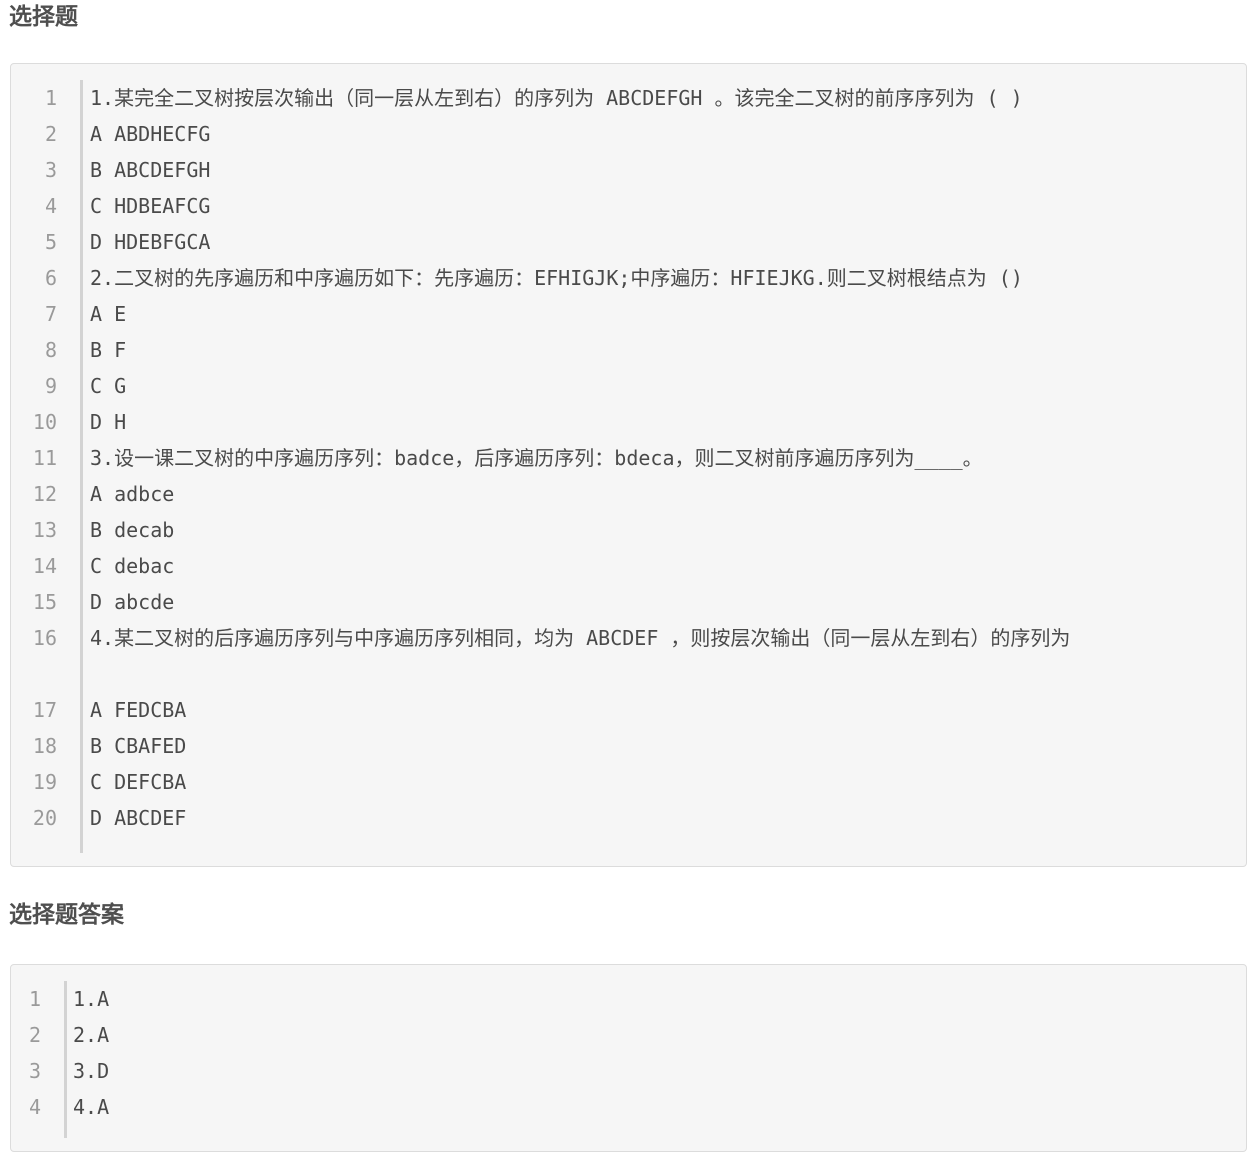 This screenshot has height=1156, width=1255. Describe the element at coordinates (50, 242) in the screenshot. I see `line-number: 5` at that location.